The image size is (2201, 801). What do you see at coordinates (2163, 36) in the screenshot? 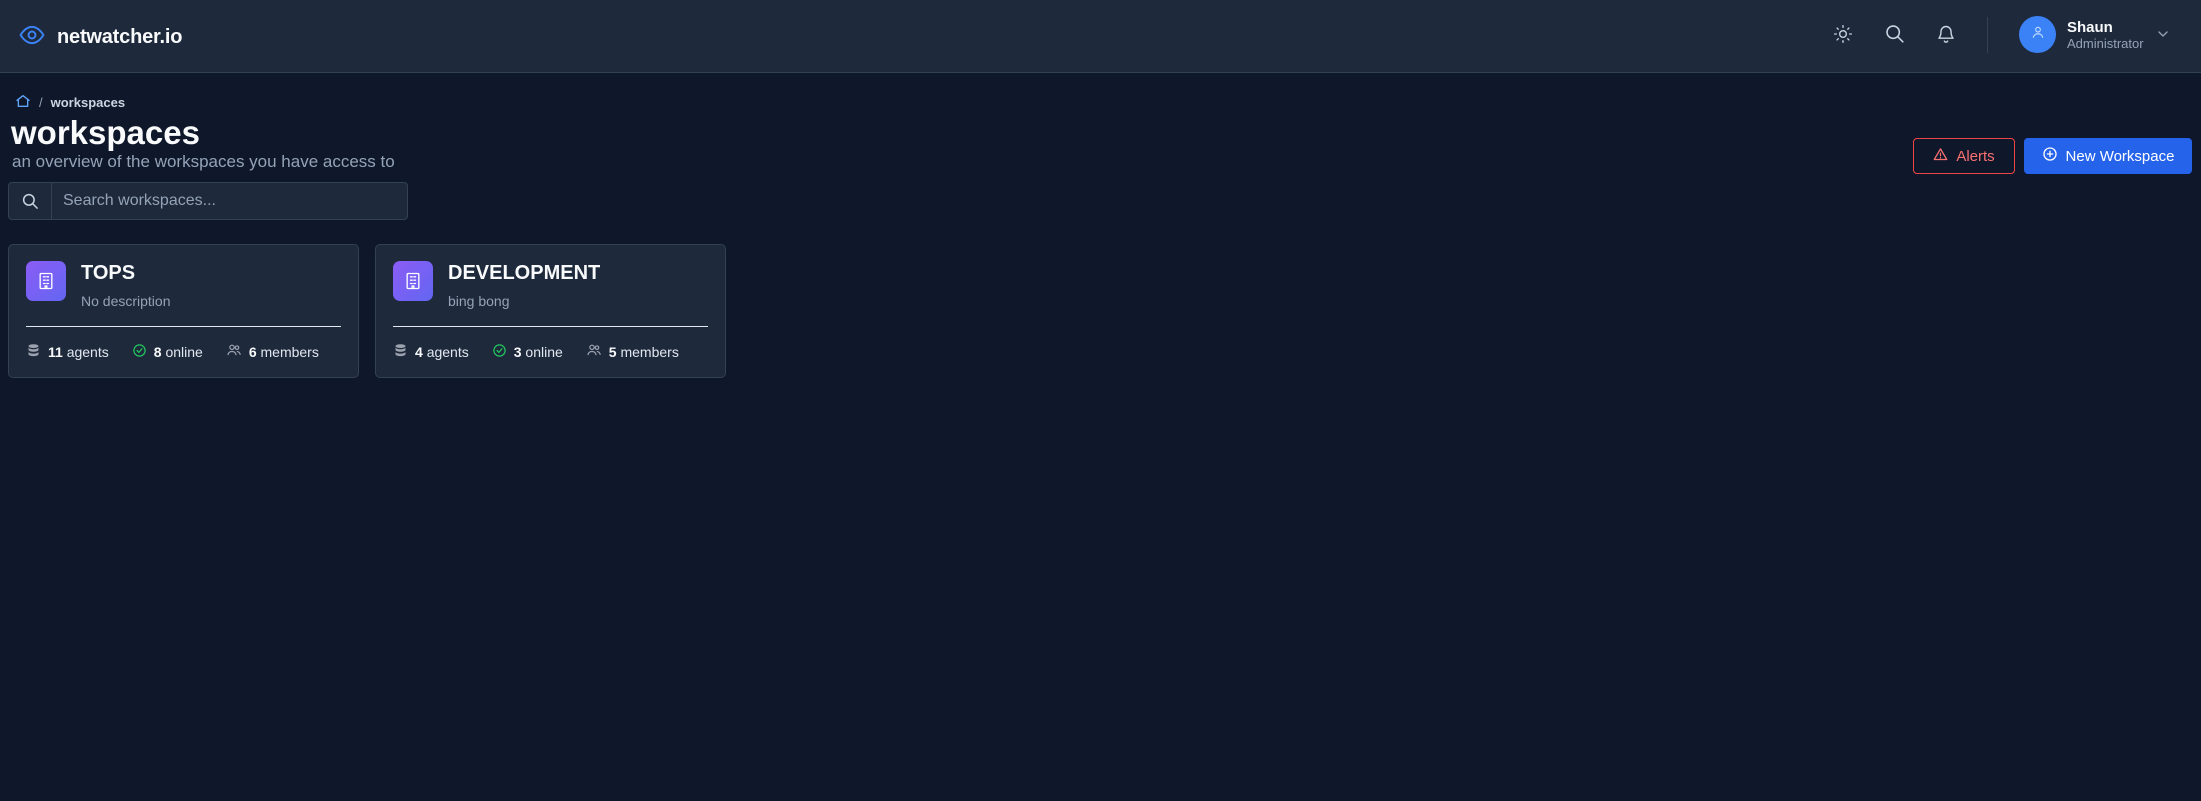
I see `chevron-down-icon` at bounding box center [2163, 36].